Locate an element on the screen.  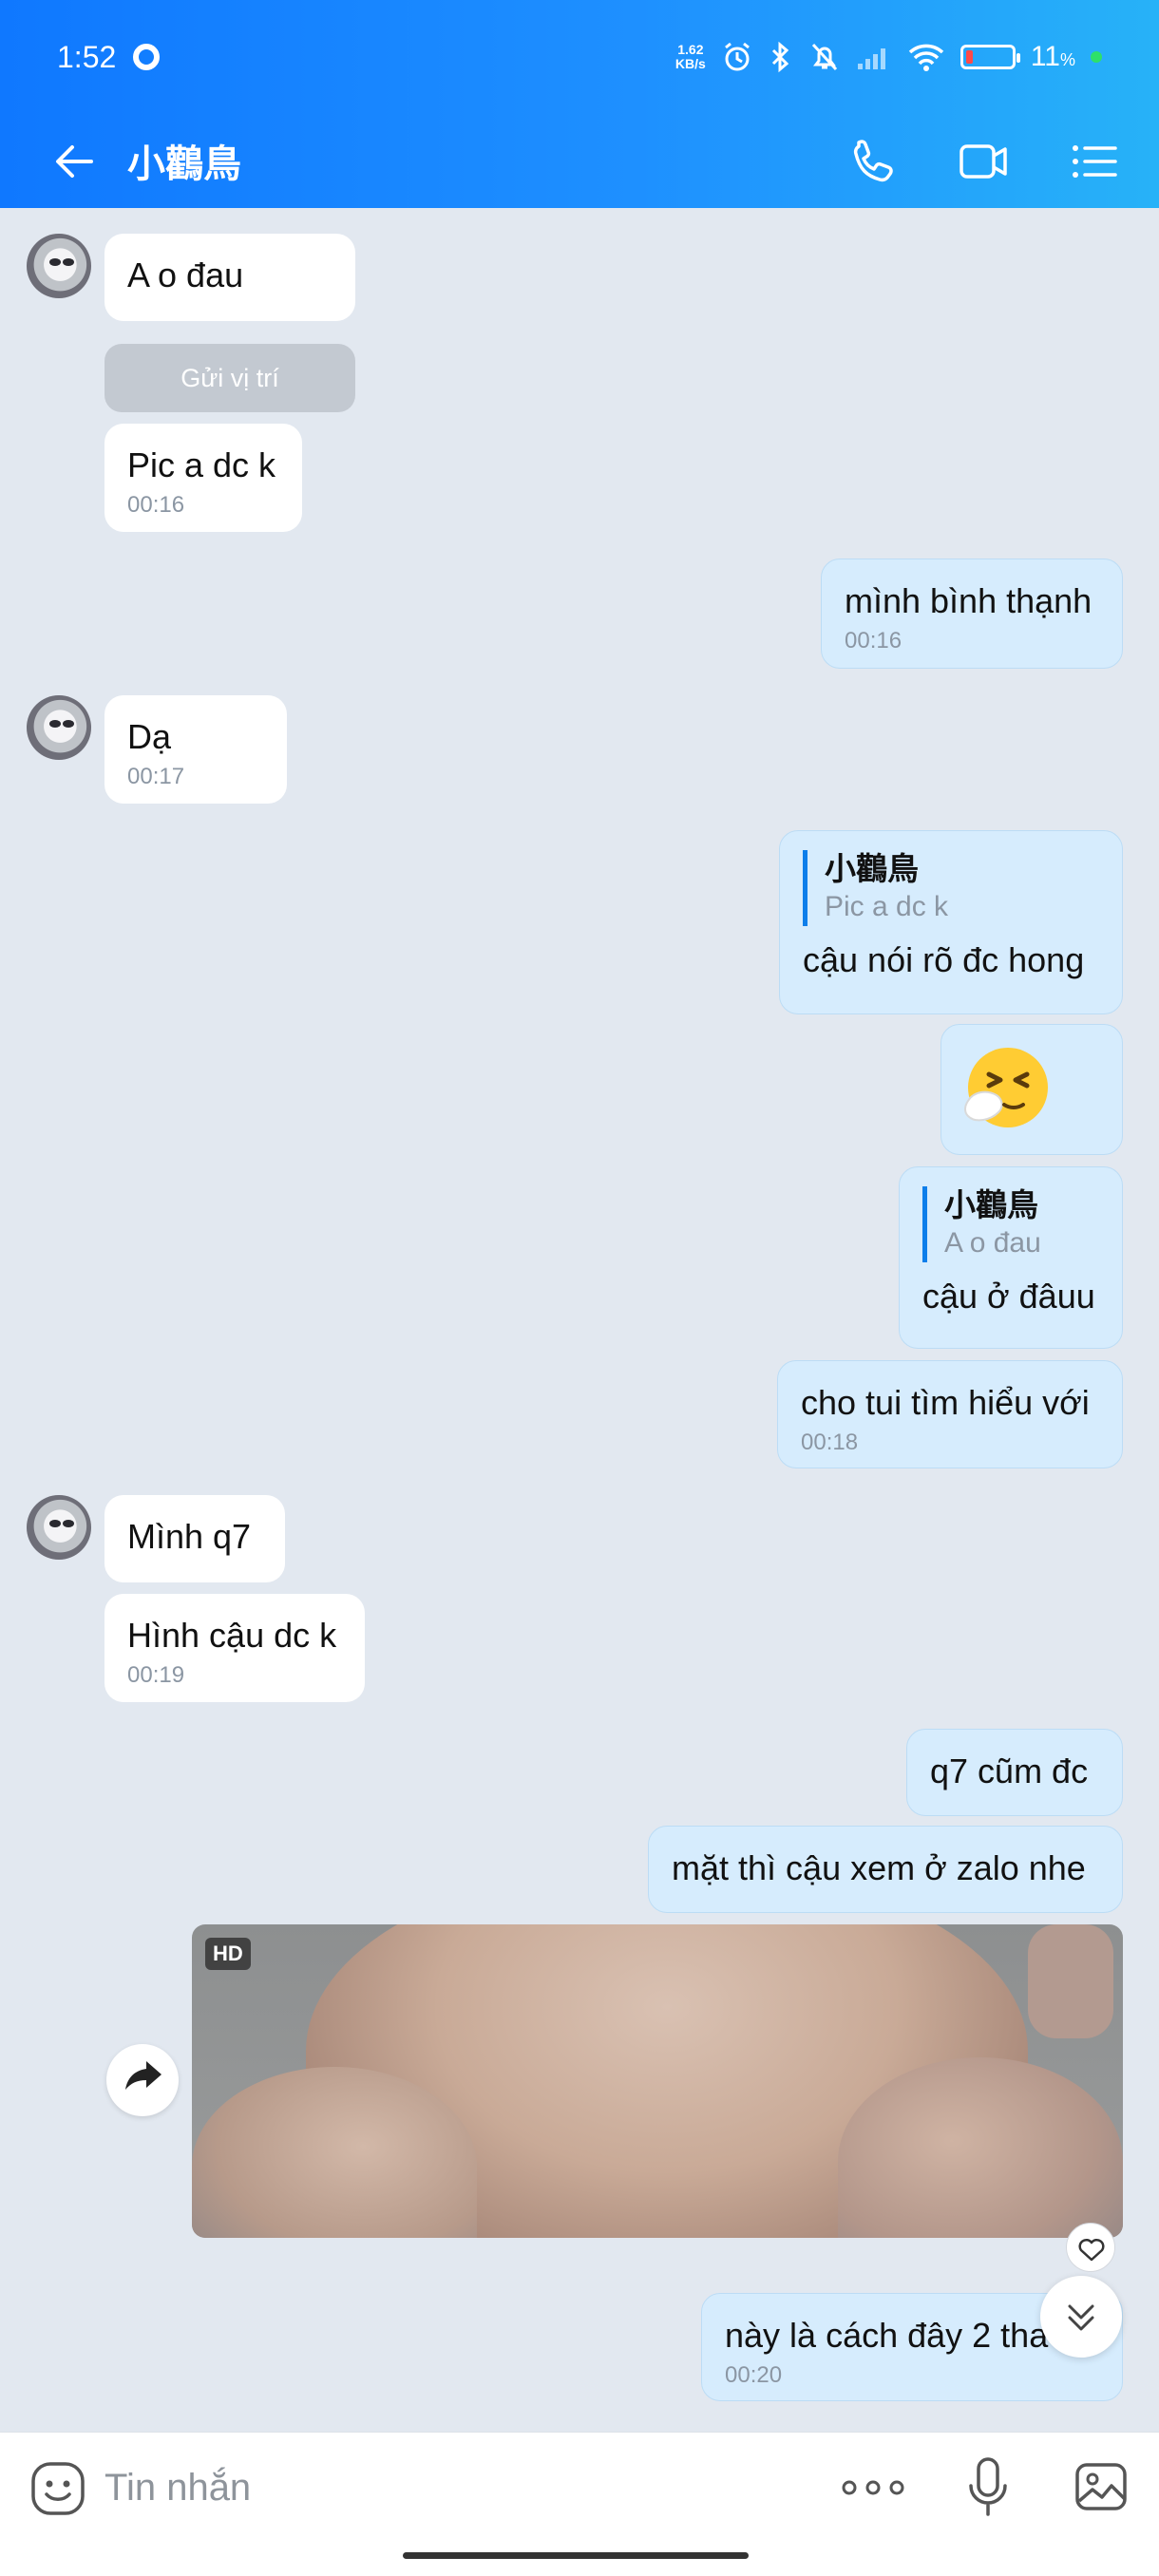
message-bubble-outgoing: mình bình thạnh 00:16 is located at coordinates (972, 614).